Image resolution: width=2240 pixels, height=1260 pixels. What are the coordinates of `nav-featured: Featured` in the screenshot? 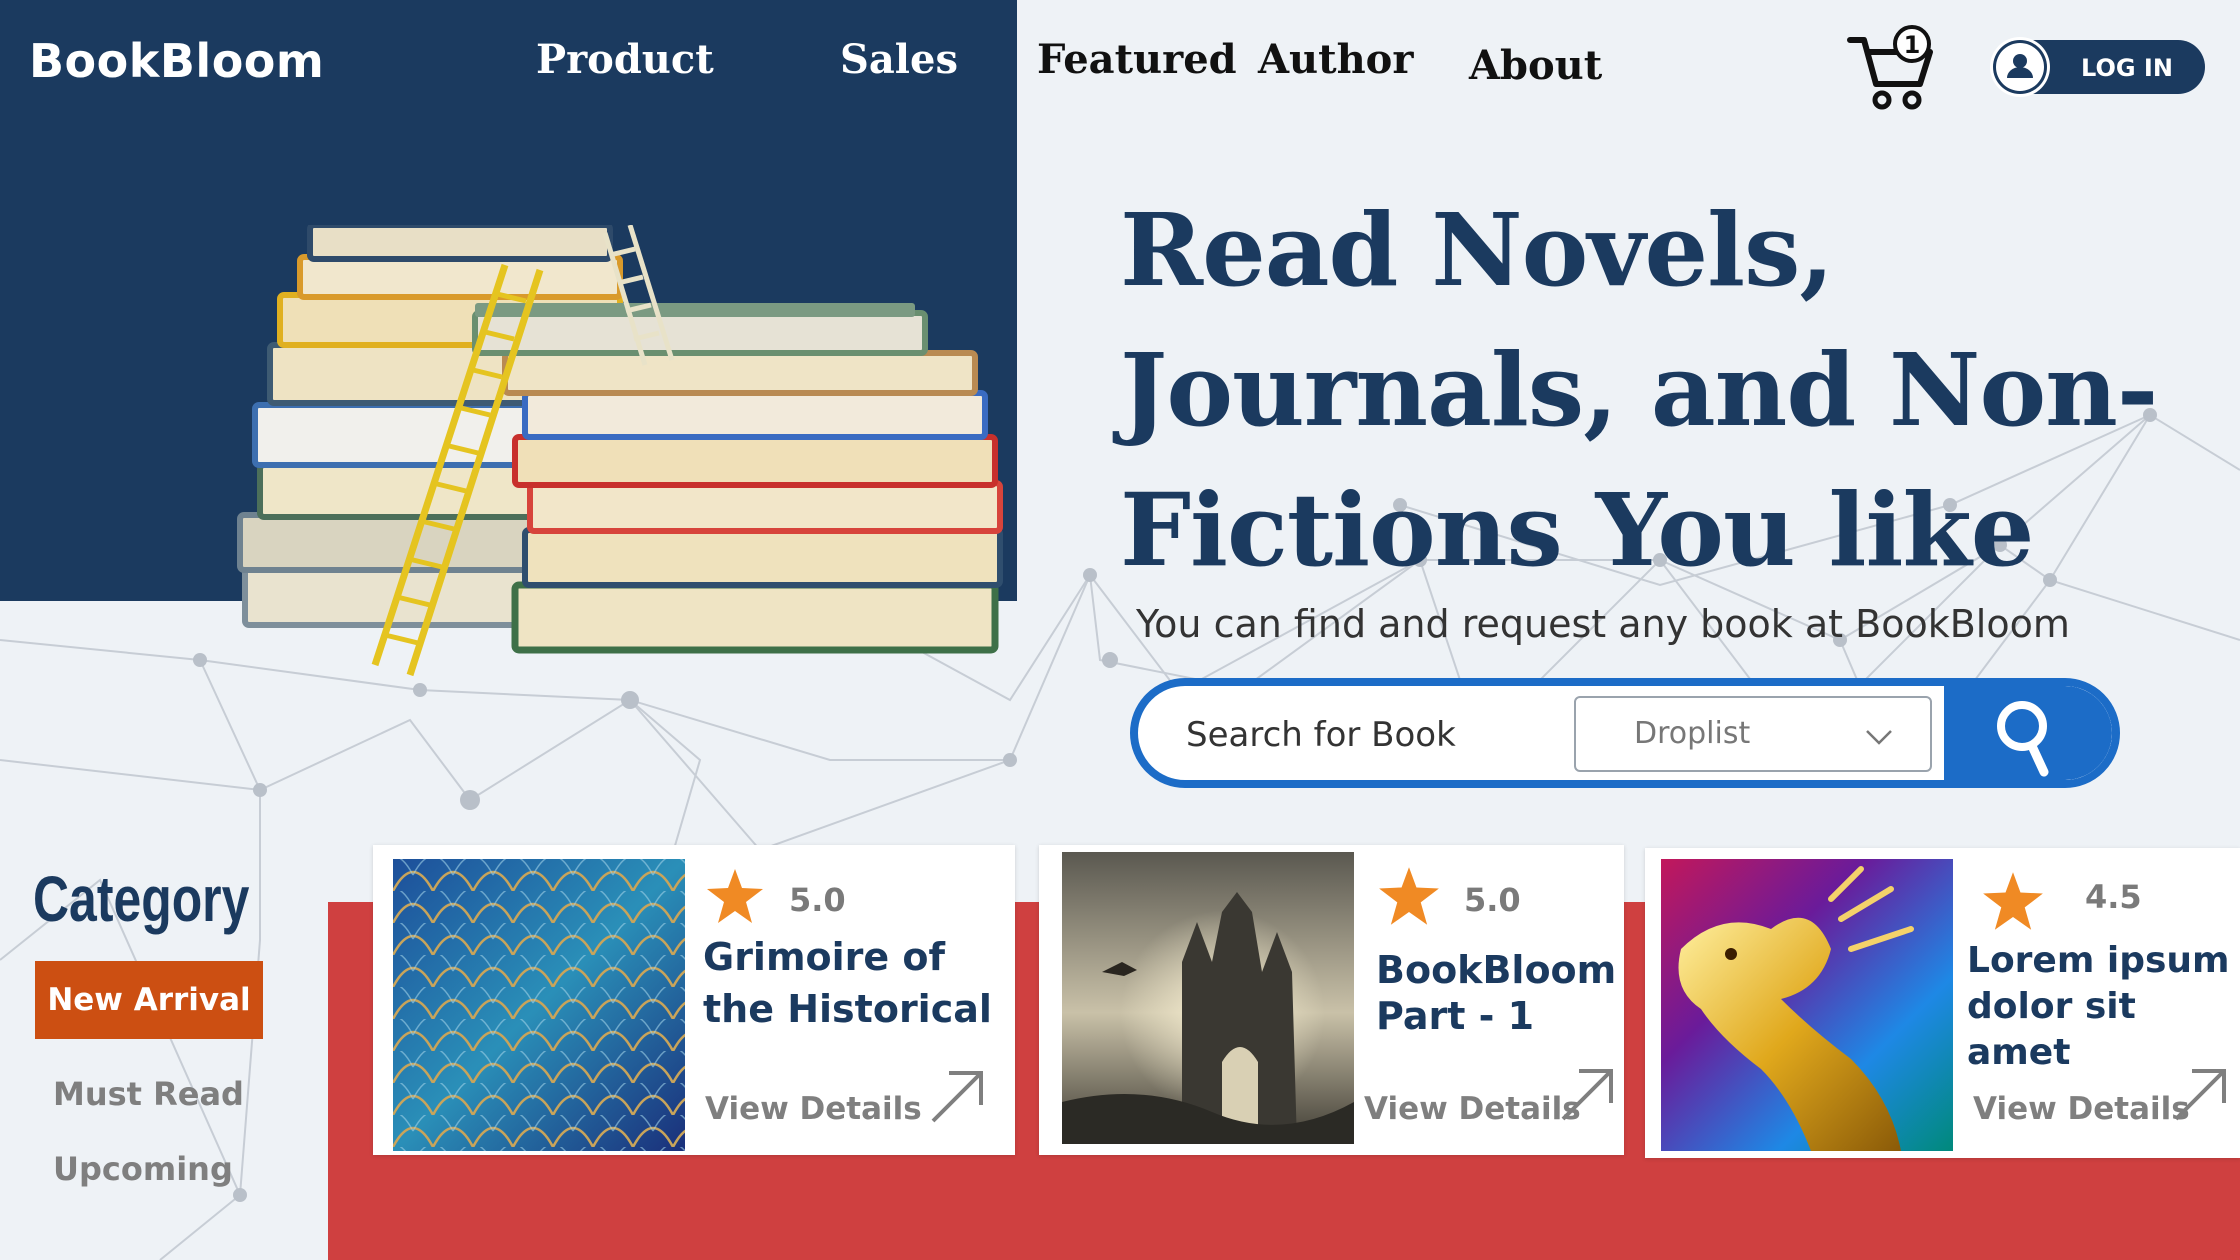 It's located at (1137, 59).